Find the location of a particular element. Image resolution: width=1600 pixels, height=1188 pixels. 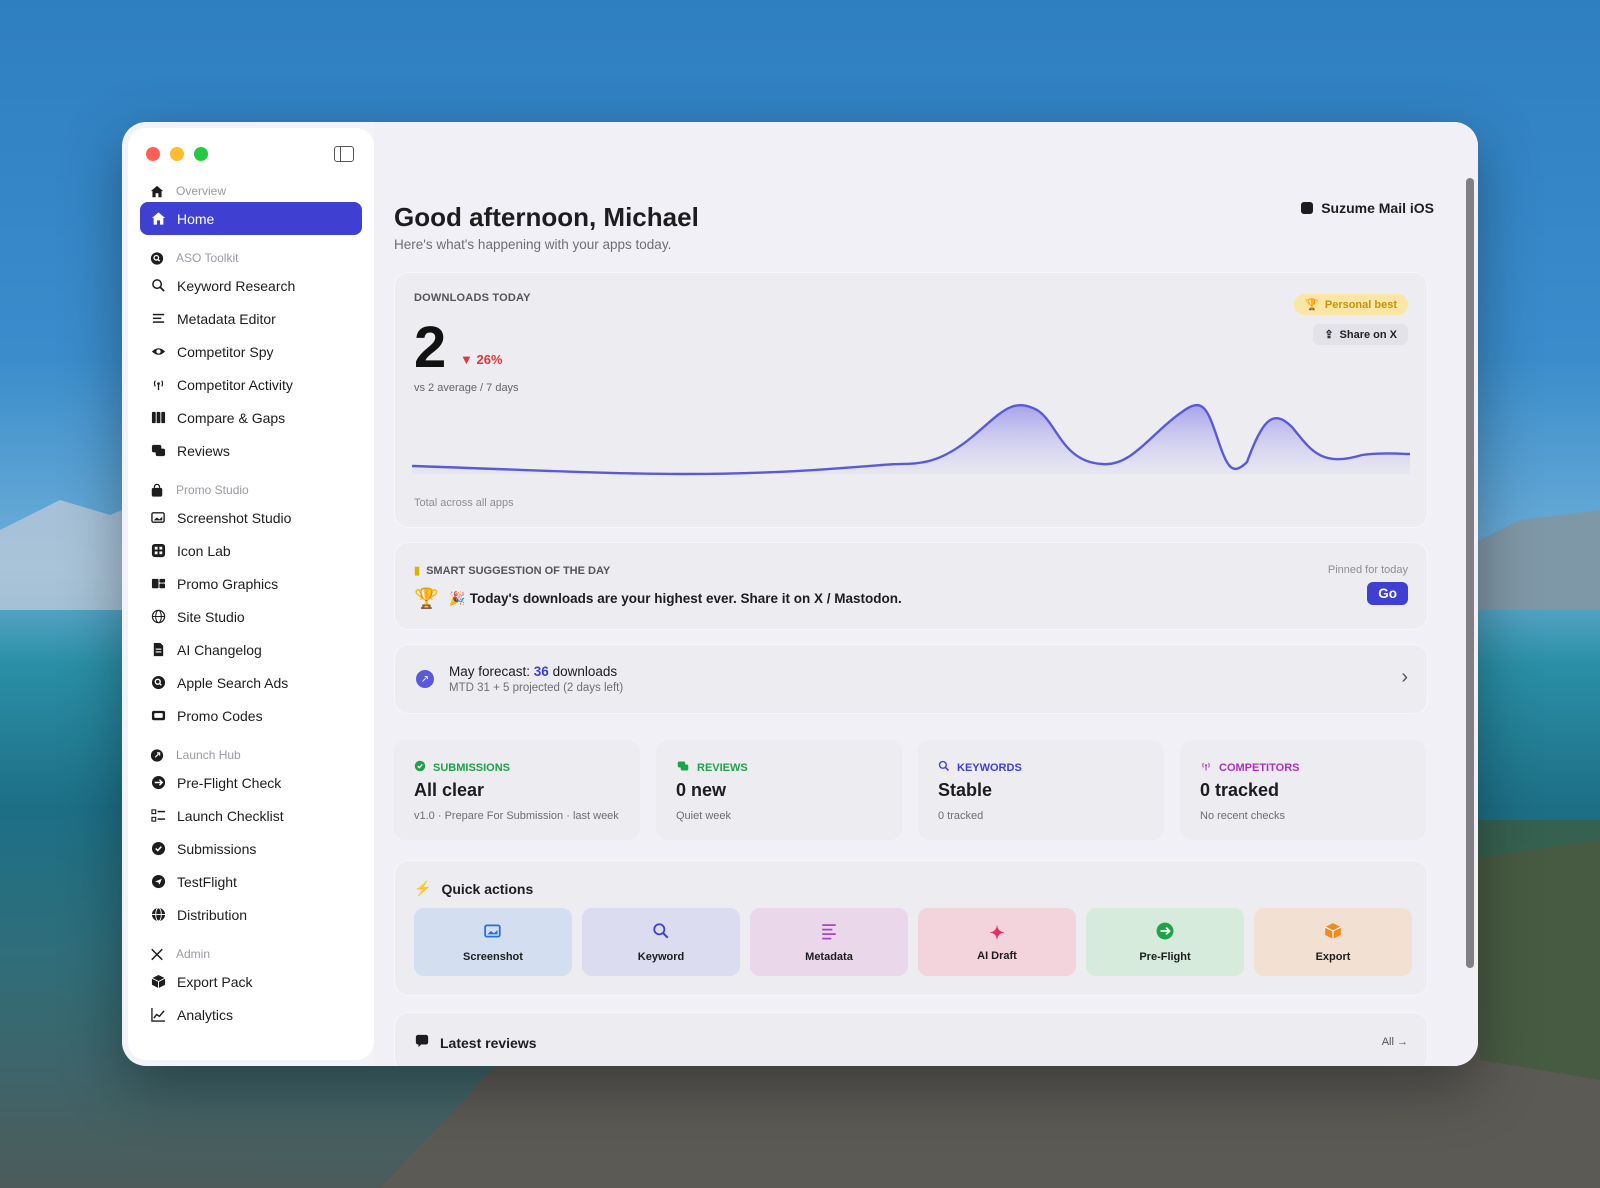

photo-stack-icon is located at coordinates (493, 933).